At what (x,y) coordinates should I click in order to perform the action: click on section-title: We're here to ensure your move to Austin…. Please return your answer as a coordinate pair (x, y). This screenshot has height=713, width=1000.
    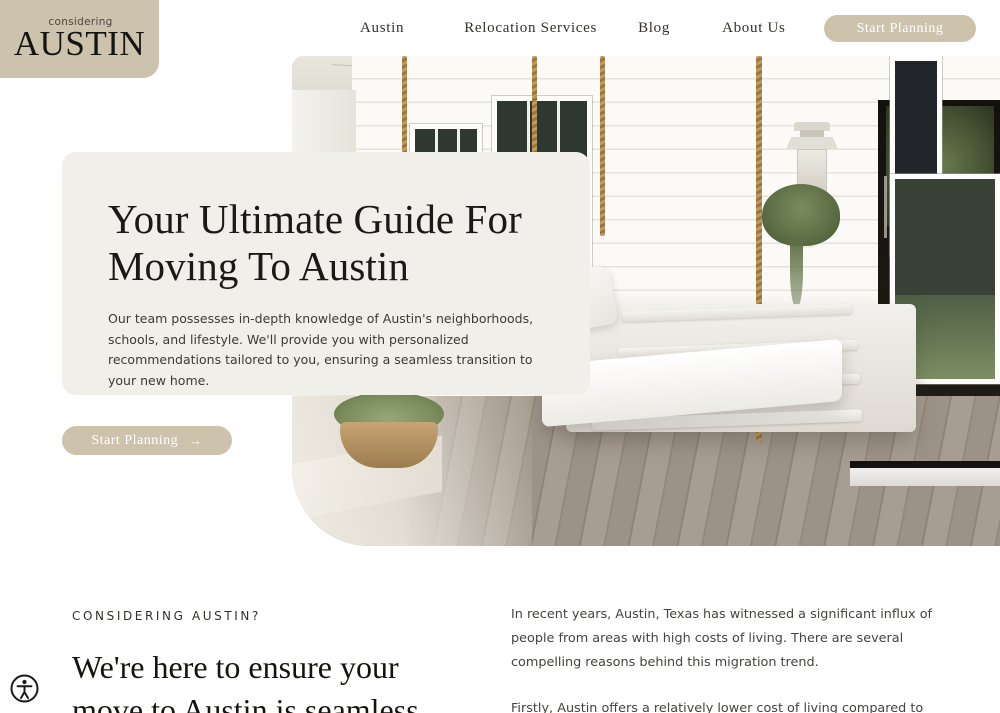
    Looking at the image, I should click on (272, 679).